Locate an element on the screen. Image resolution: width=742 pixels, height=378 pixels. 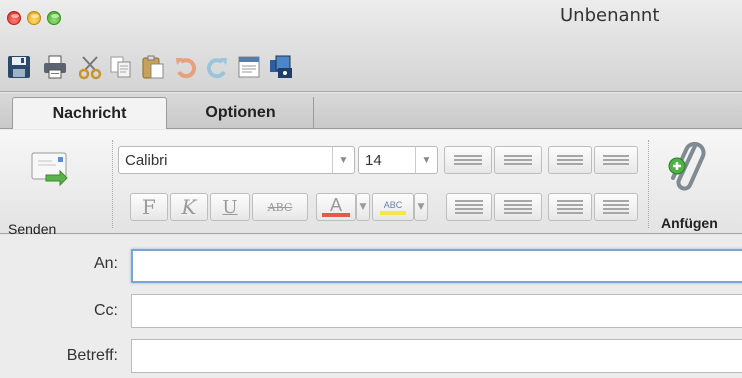
cc-field is located at coordinates (436, 311).